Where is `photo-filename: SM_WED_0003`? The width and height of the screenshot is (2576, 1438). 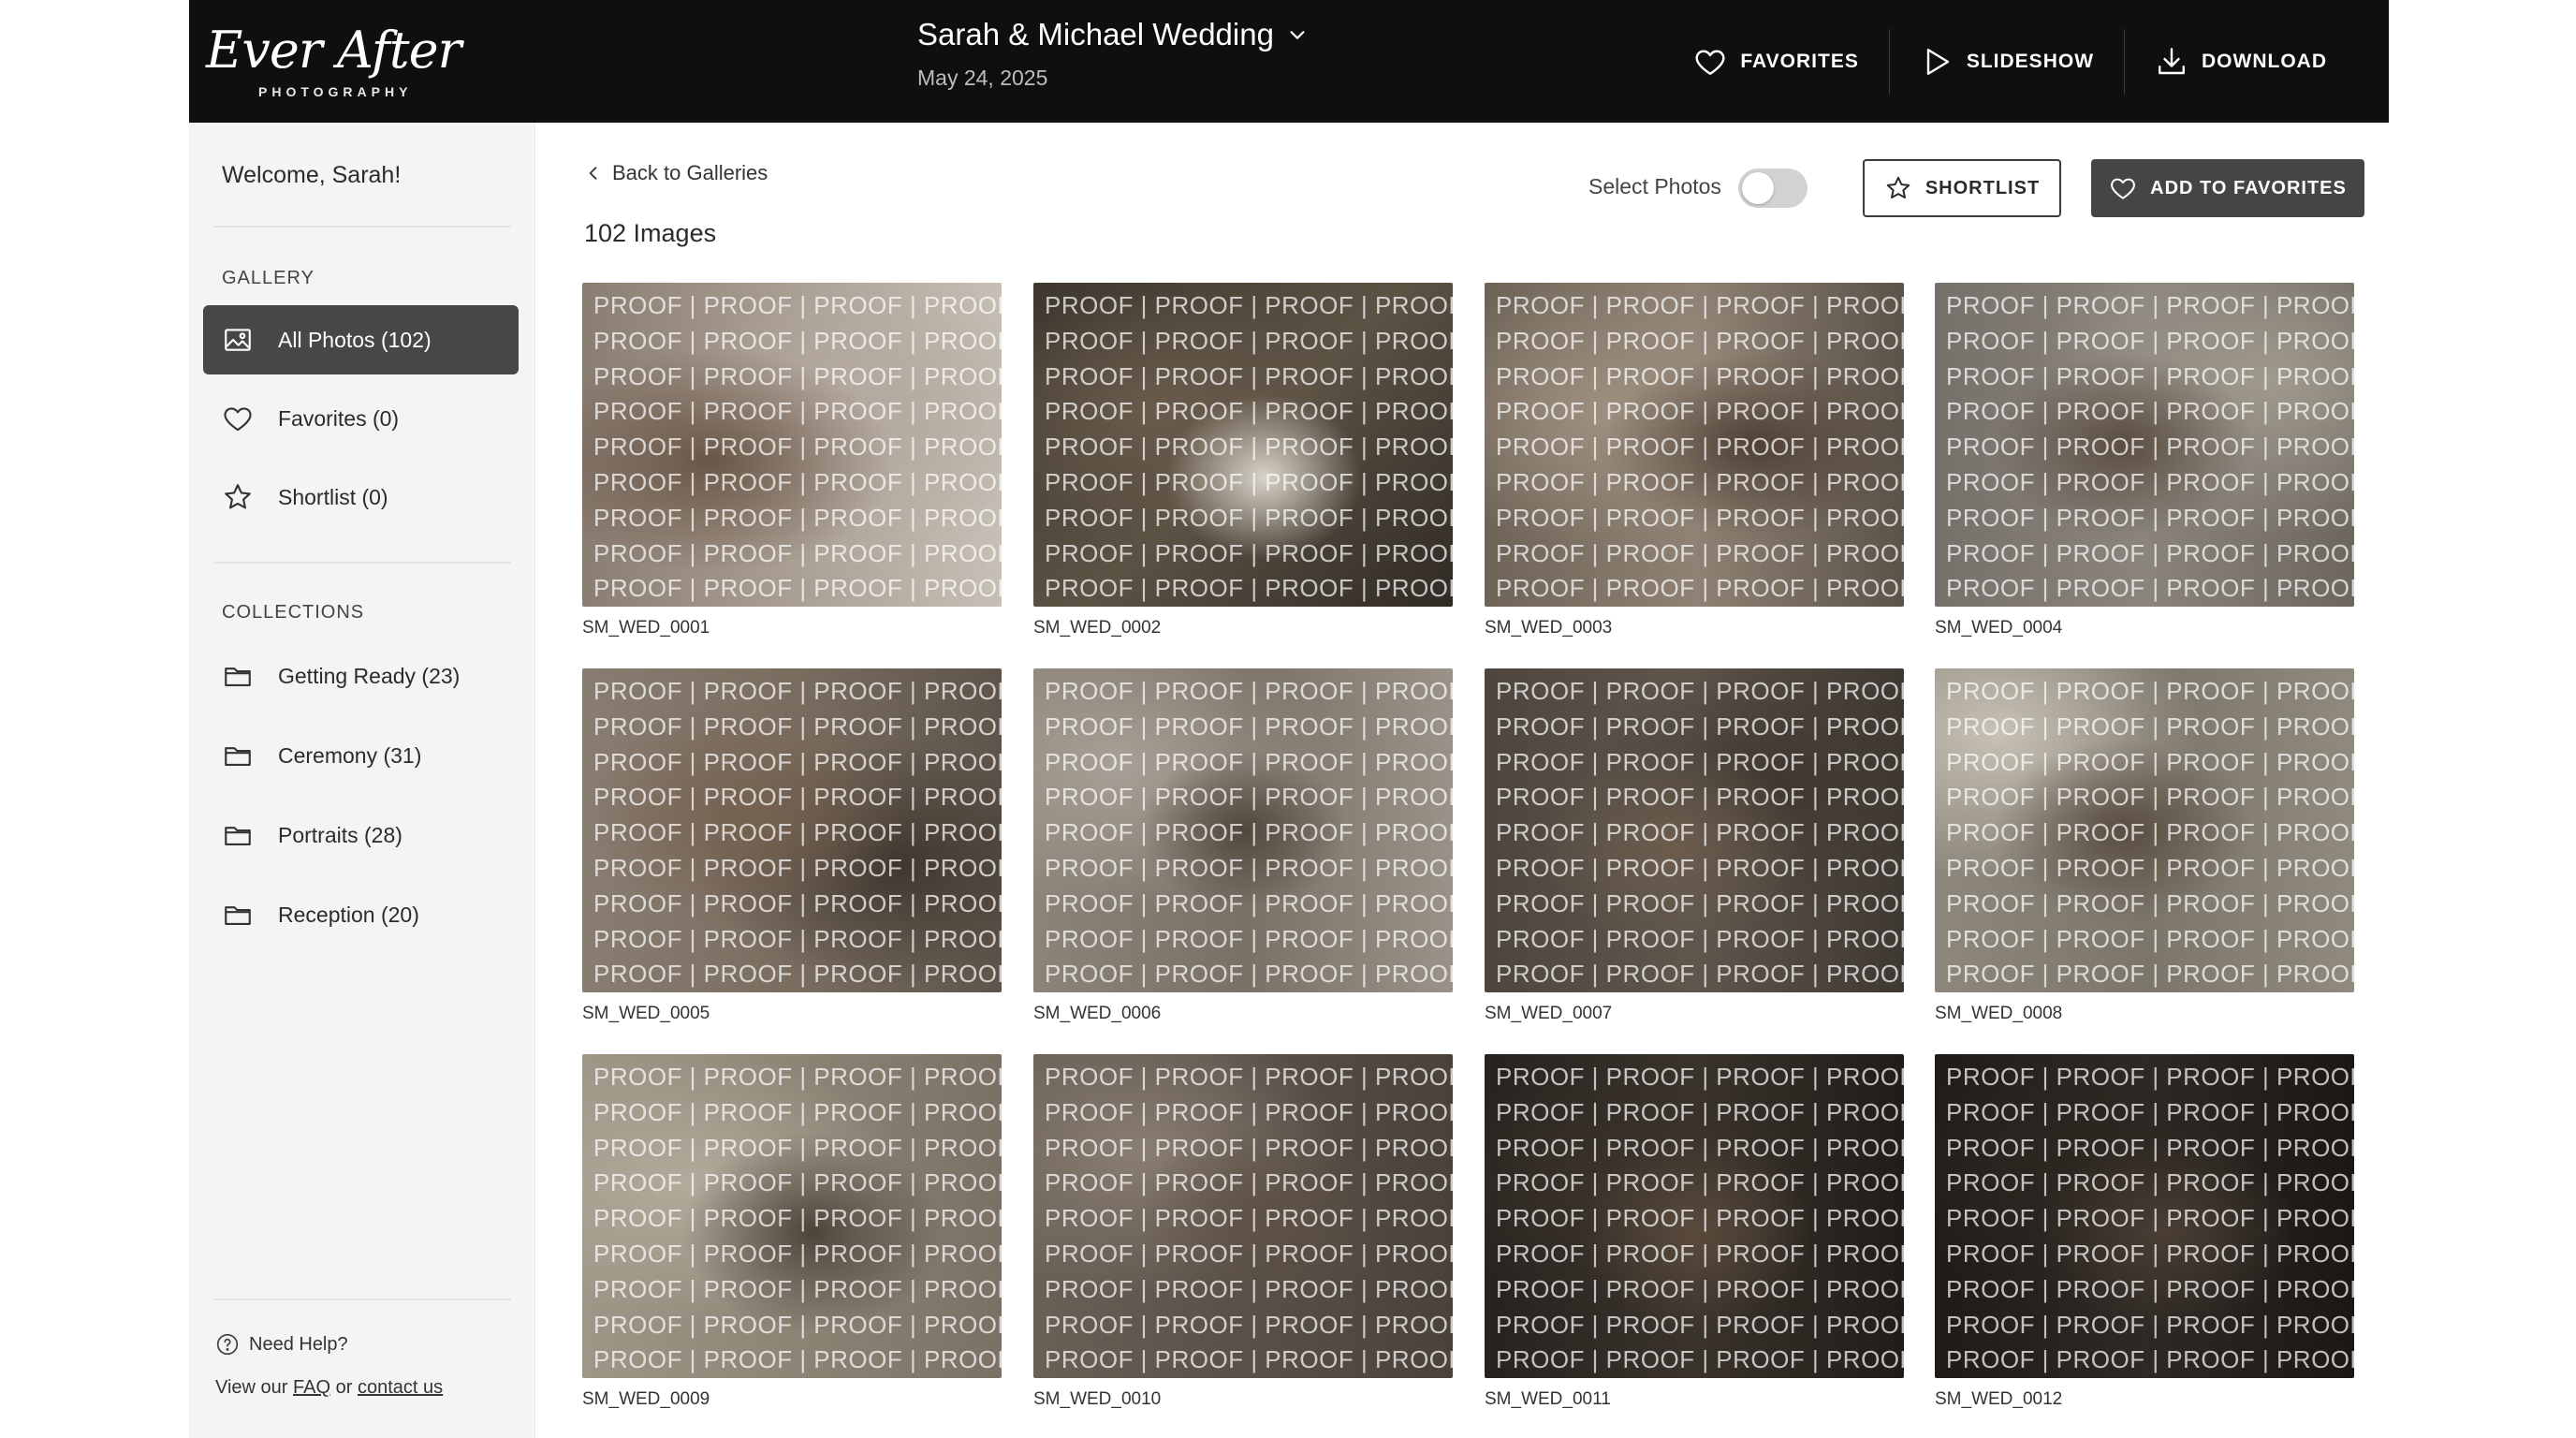
photo-filename: SM_WED_0003 is located at coordinates (1549, 628).